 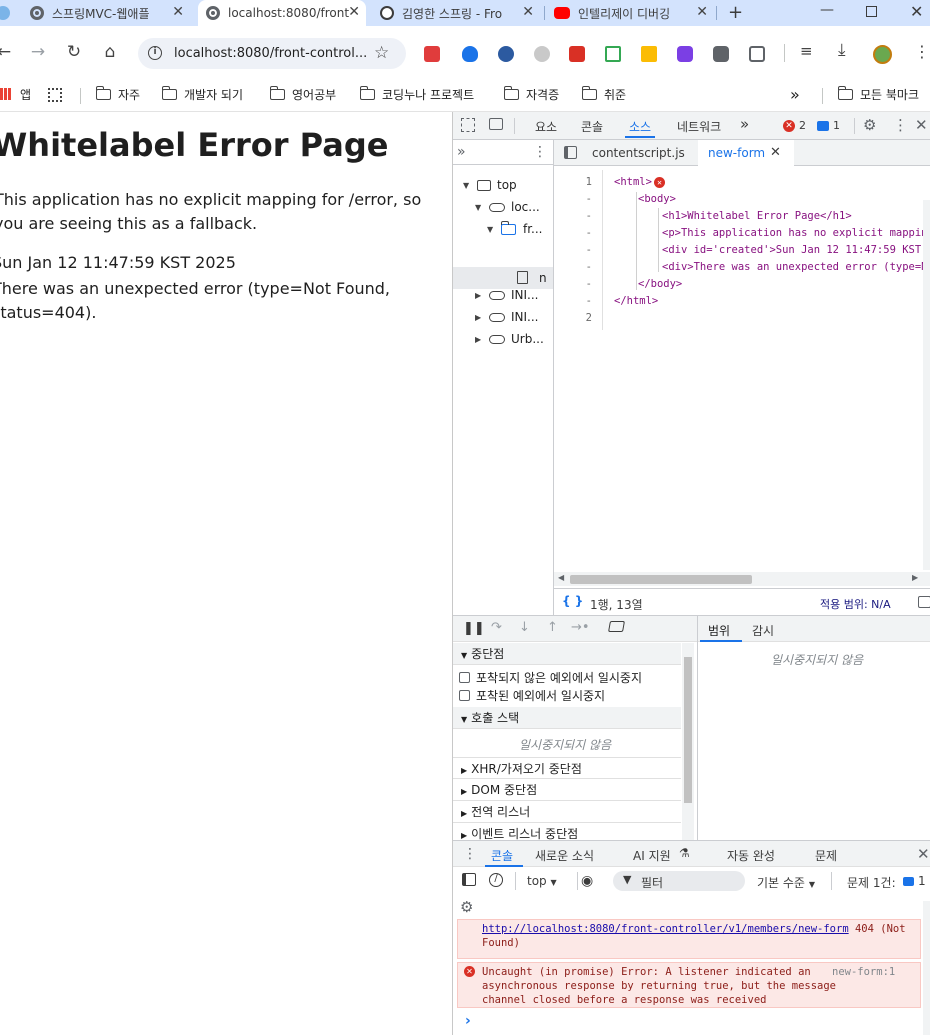 I want to click on settings-gear-icon: ⚙, so click(x=869, y=125).